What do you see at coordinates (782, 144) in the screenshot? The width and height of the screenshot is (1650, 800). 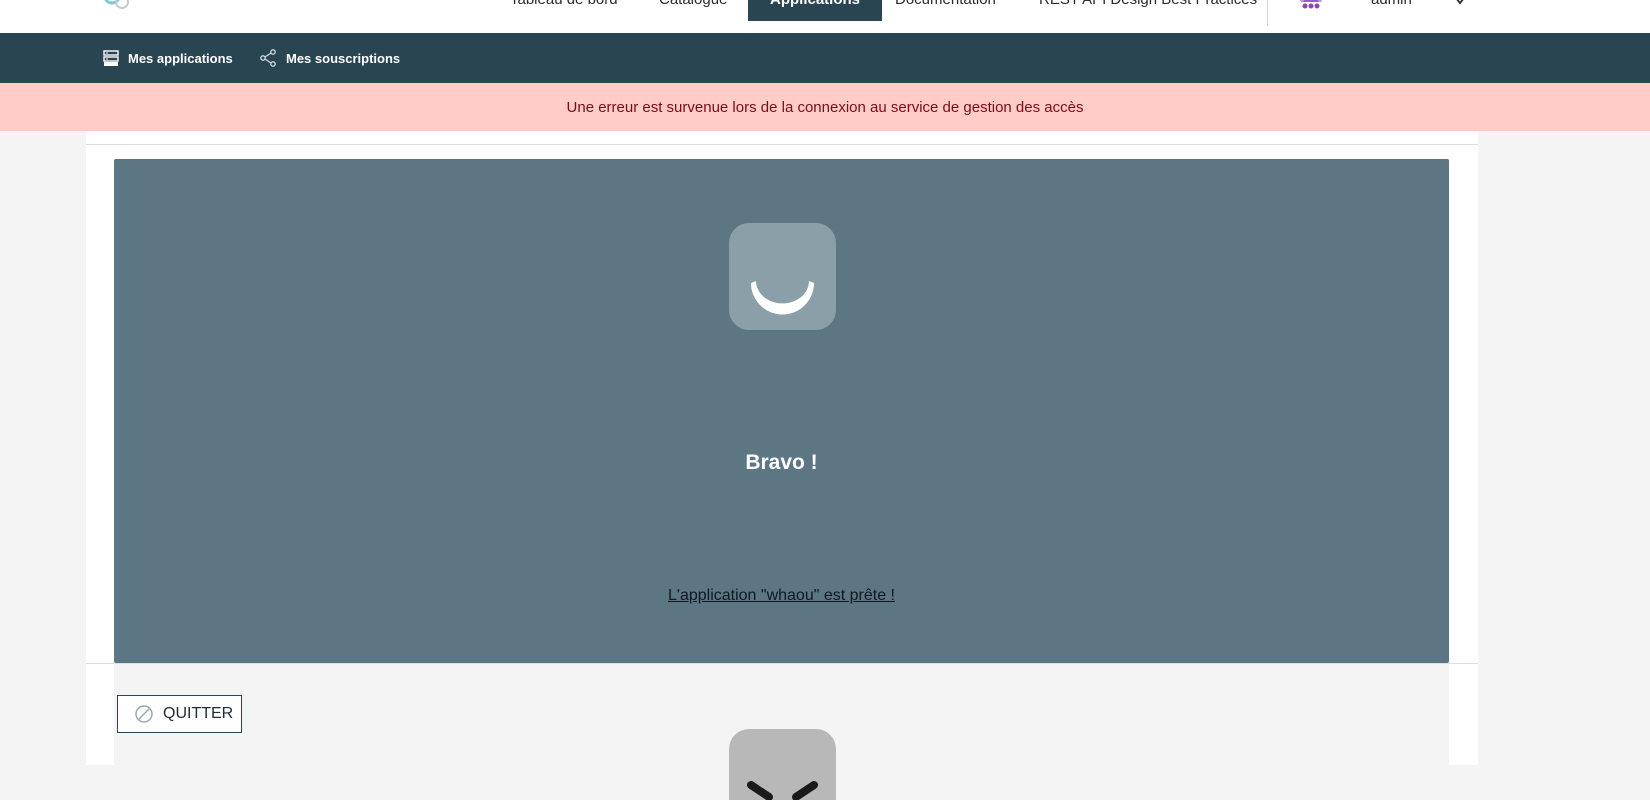 I see `divider` at bounding box center [782, 144].